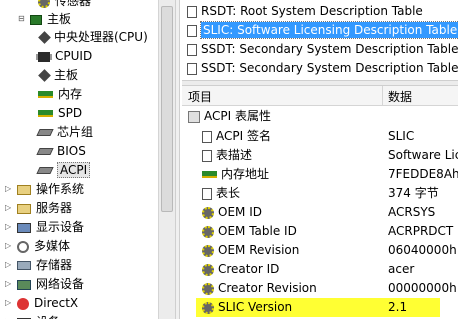 The width and height of the screenshot is (458, 319). I want to click on storage-icon, so click(24, 265).